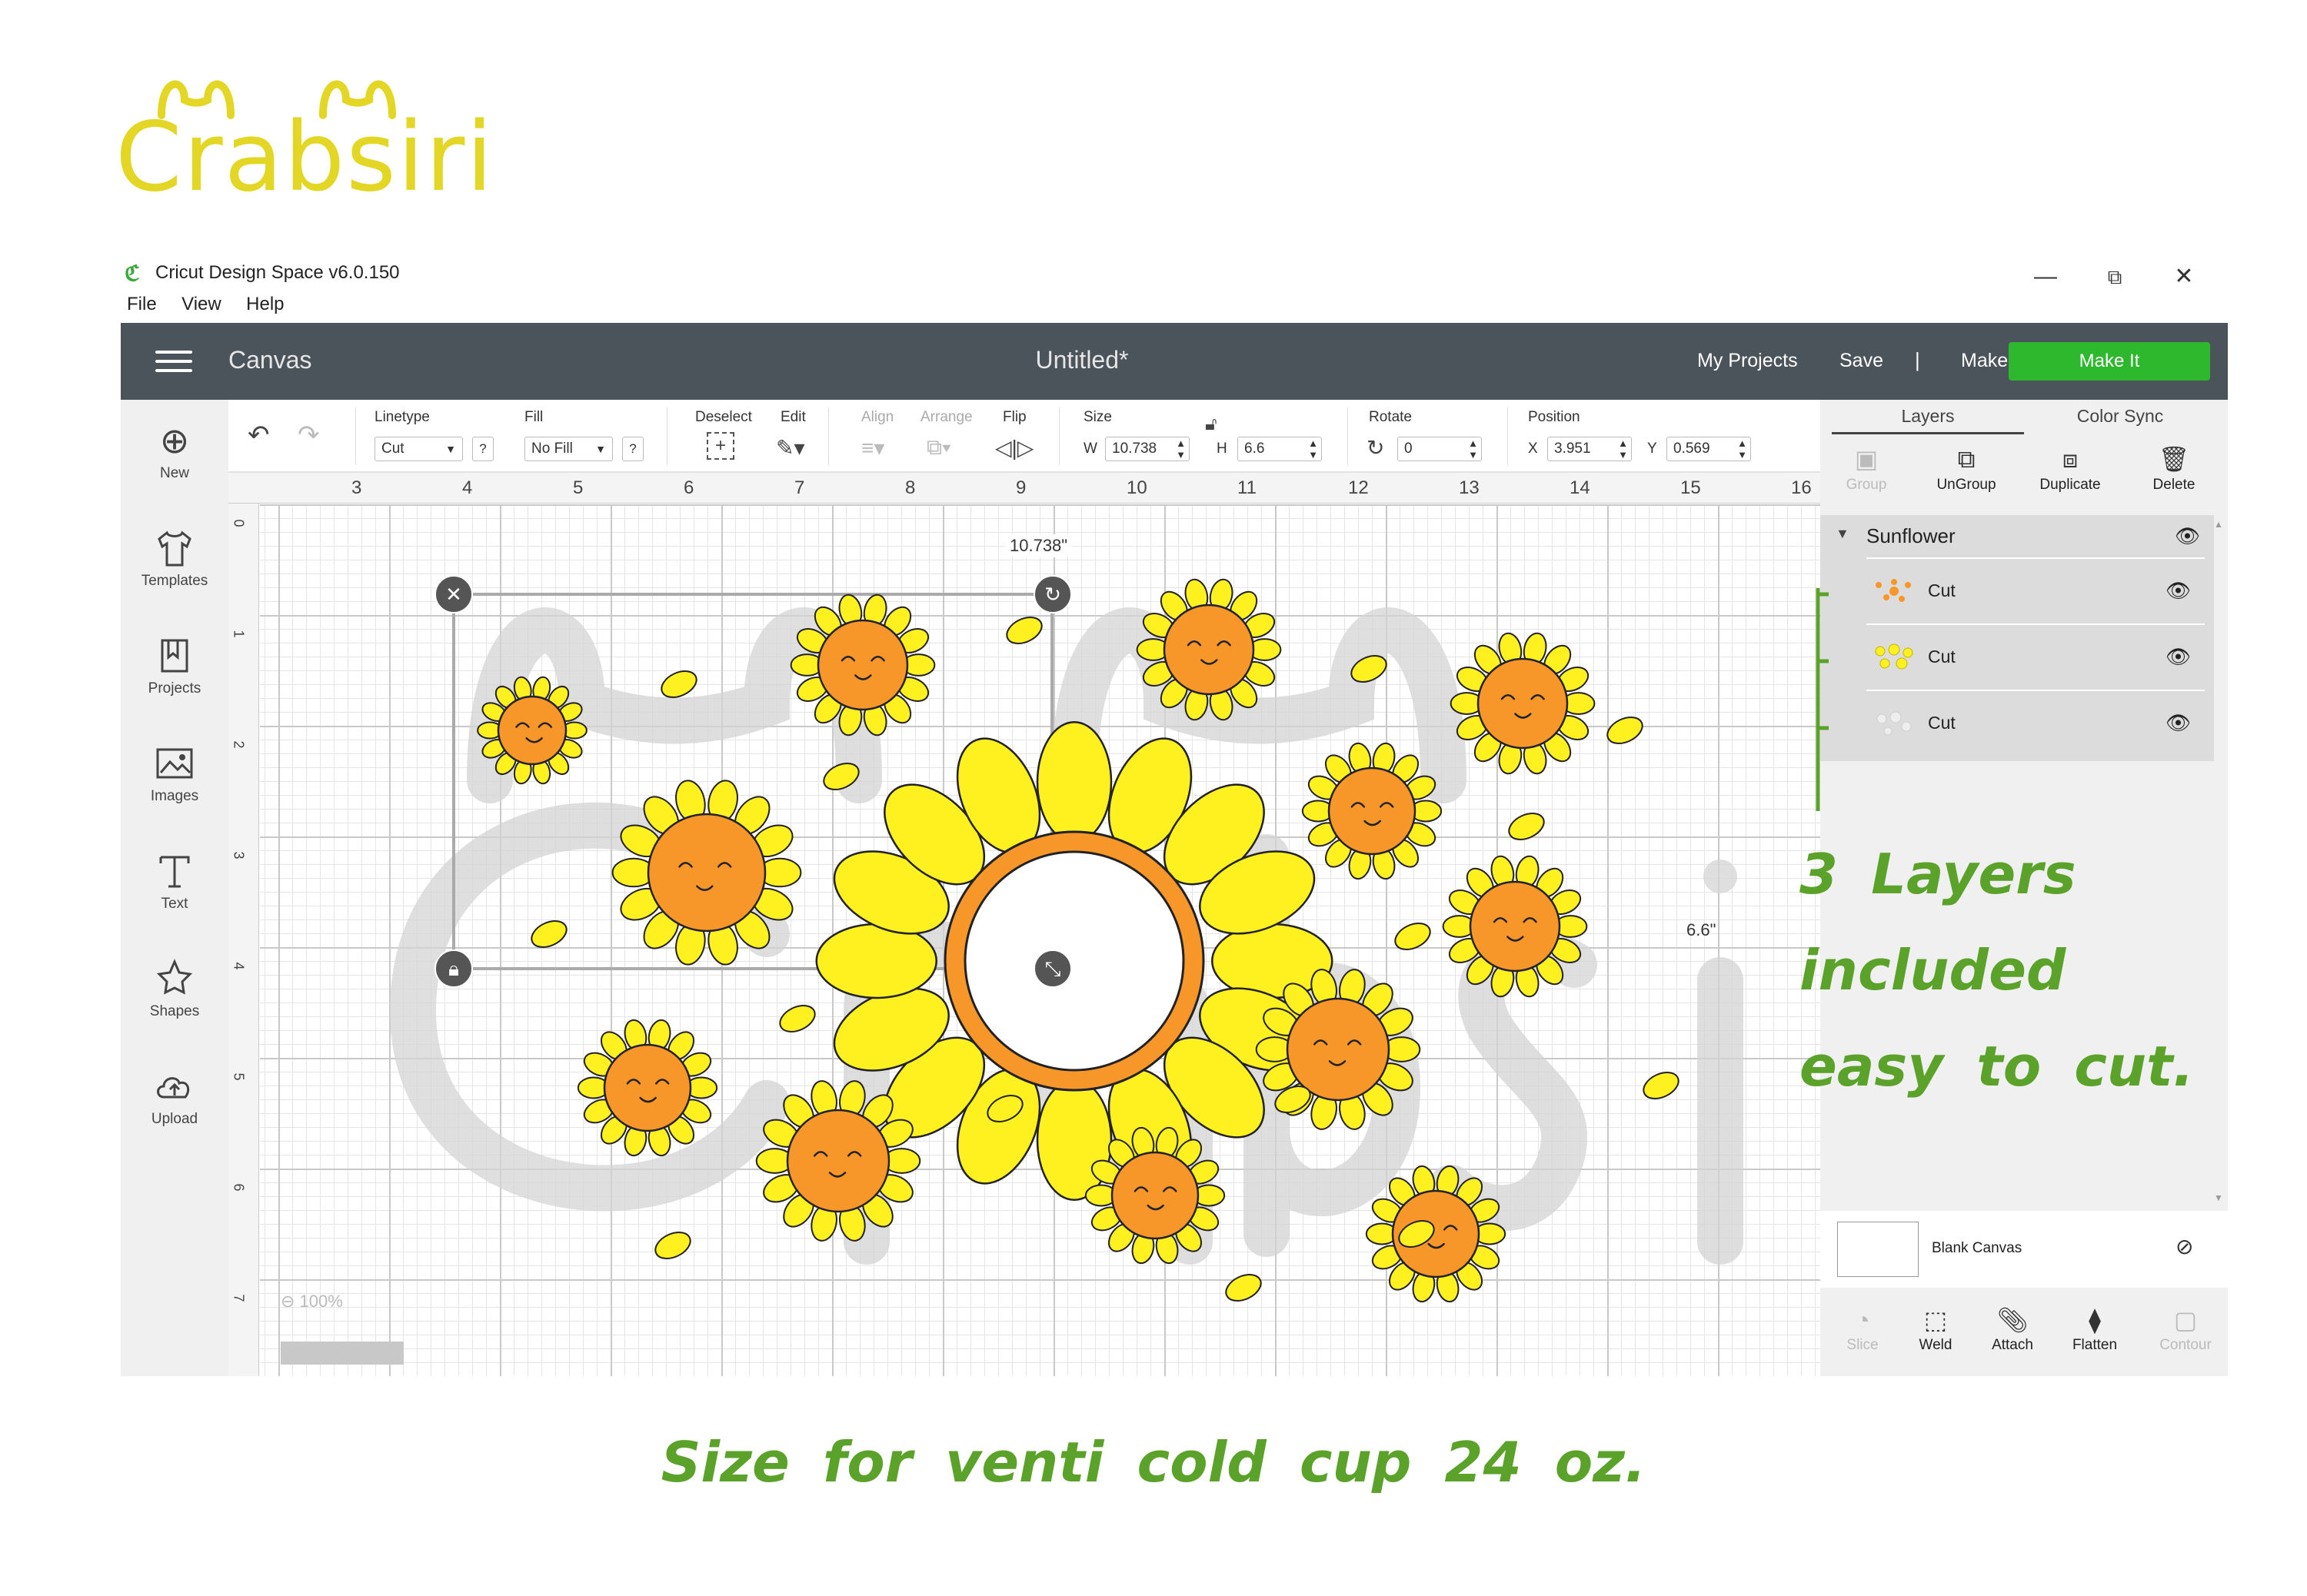 Image resolution: width=2307 pixels, height=1596 pixels. Describe the element at coordinates (201, 304) in the screenshot. I see `menu-view: View` at that location.